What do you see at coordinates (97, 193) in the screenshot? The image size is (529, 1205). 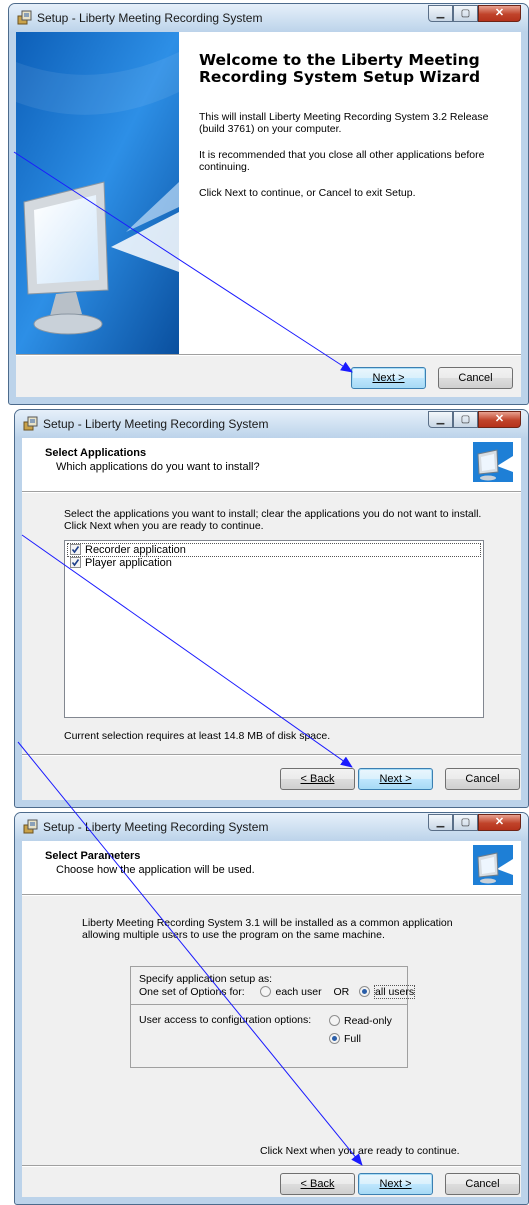 I see `wizard-banner-image` at bounding box center [97, 193].